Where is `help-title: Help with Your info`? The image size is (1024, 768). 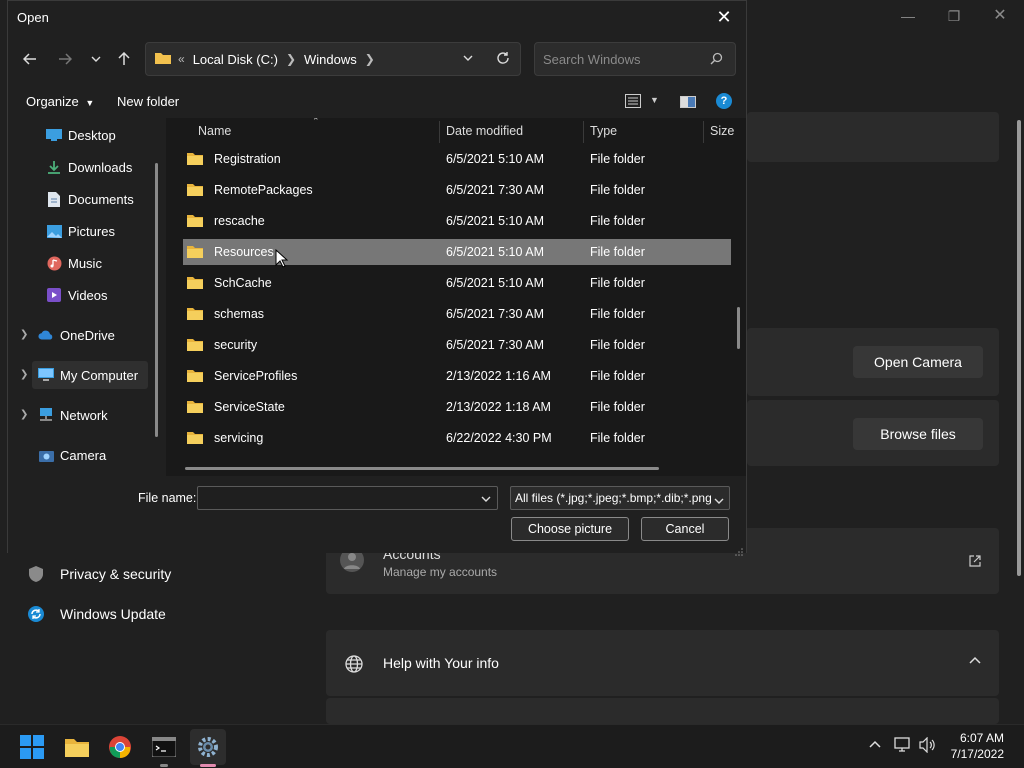 help-title: Help with Your info is located at coordinates (441, 663).